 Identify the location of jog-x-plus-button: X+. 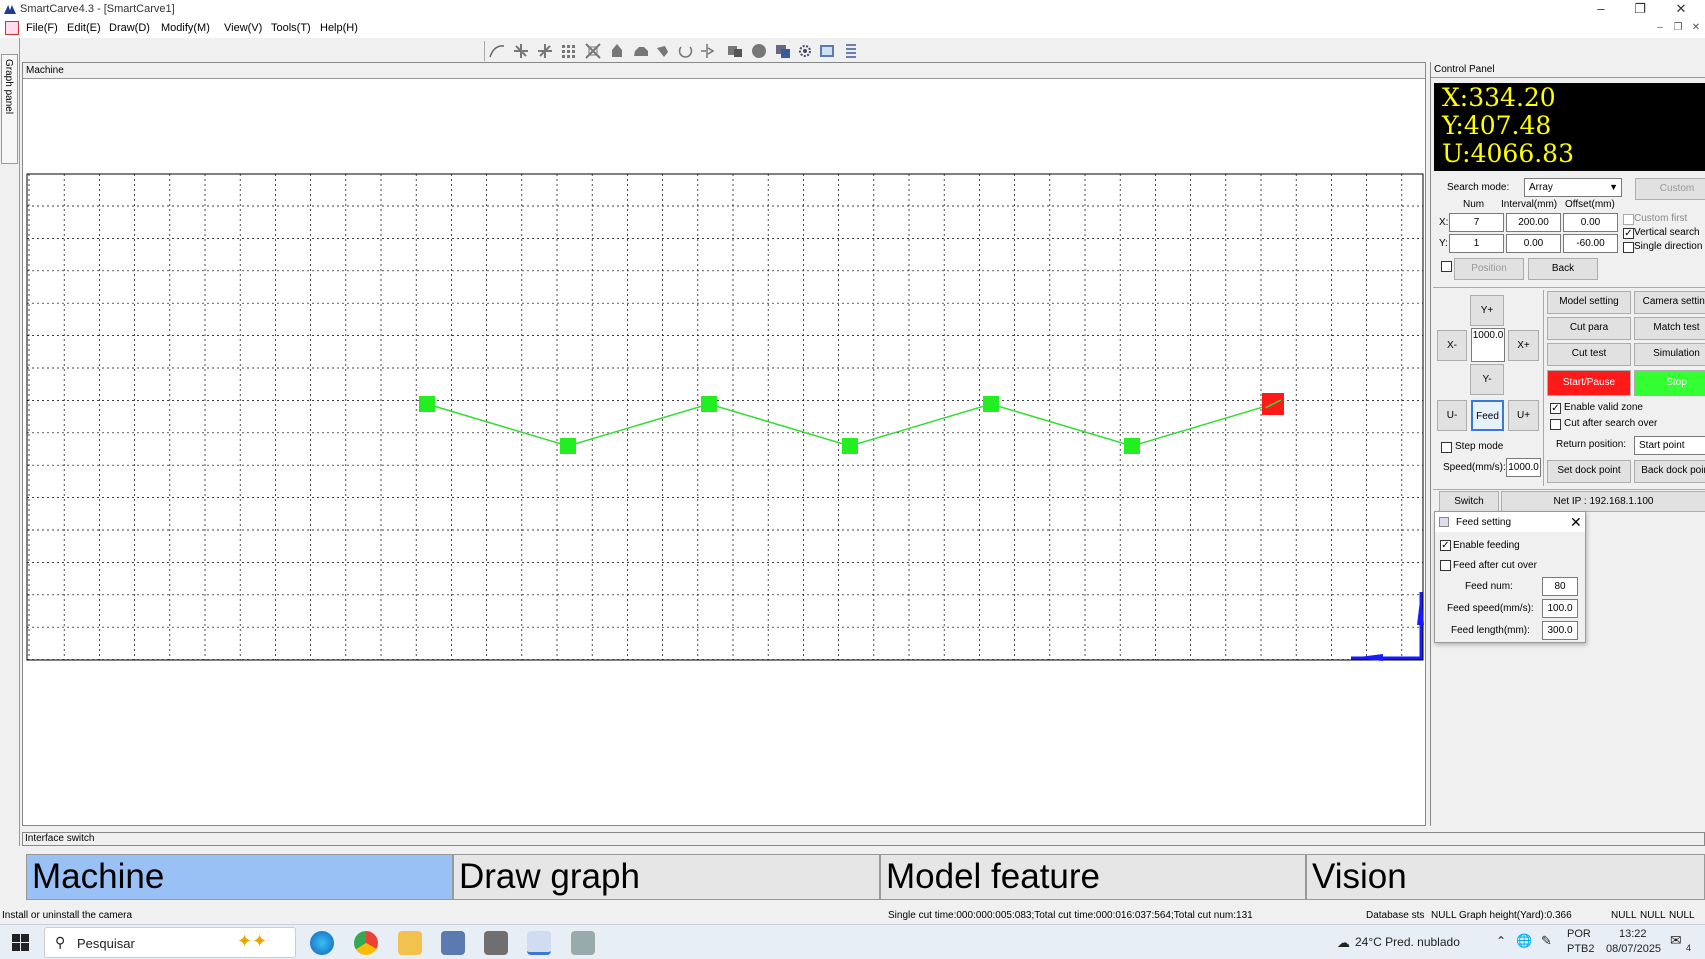
(1523, 345).